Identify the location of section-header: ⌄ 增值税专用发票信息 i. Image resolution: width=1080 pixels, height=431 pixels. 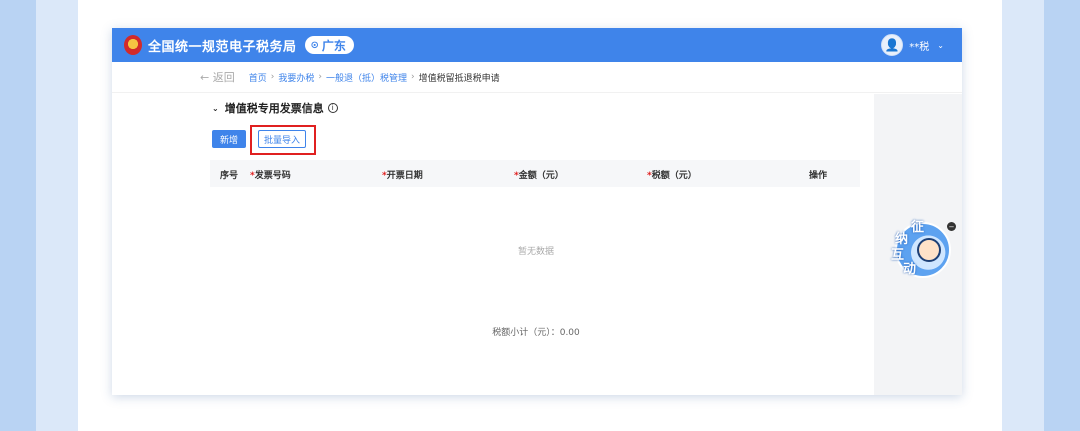
(275, 108).